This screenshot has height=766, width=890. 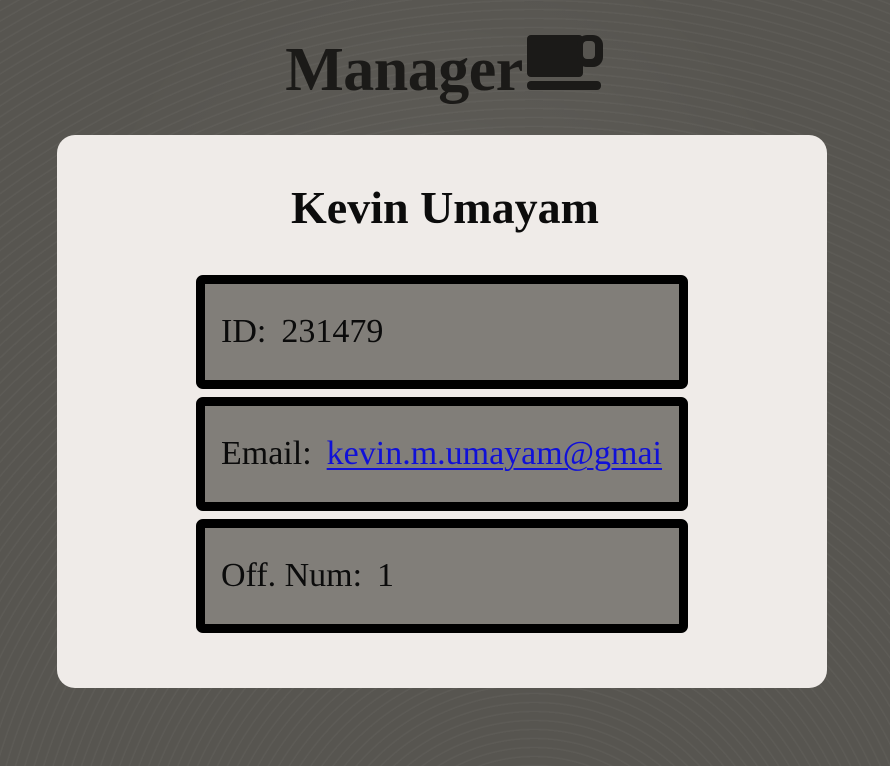 I want to click on profile-name: Kevin Umayam, so click(x=445, y=207).